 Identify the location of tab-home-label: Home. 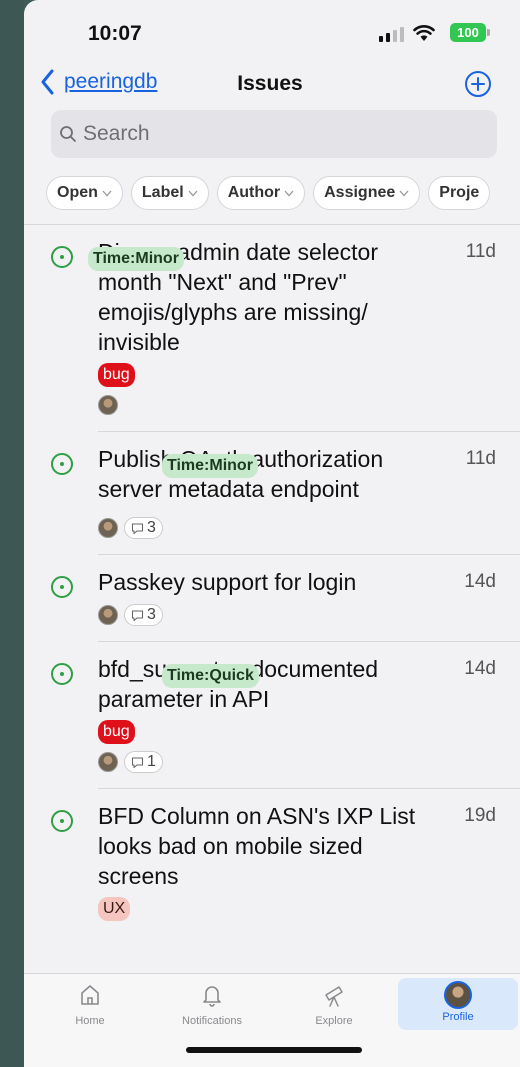
(90, 1021).